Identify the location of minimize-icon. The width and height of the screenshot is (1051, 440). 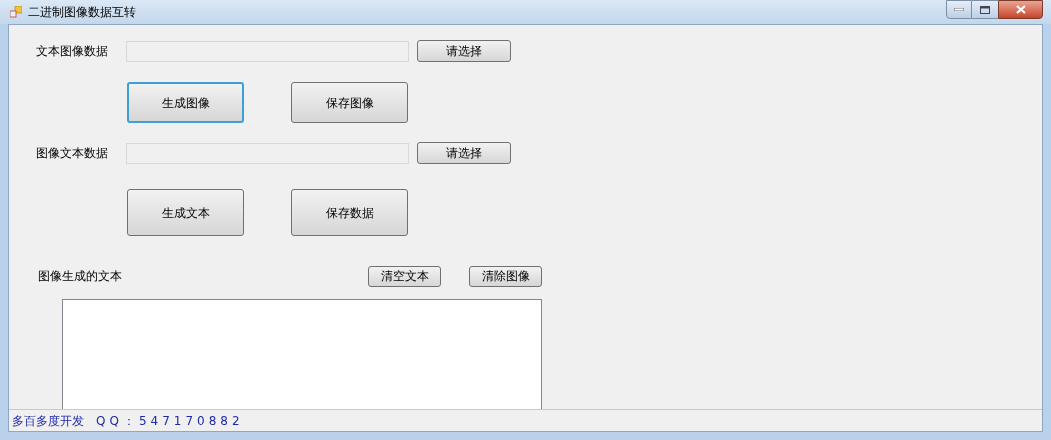
(959, 9).